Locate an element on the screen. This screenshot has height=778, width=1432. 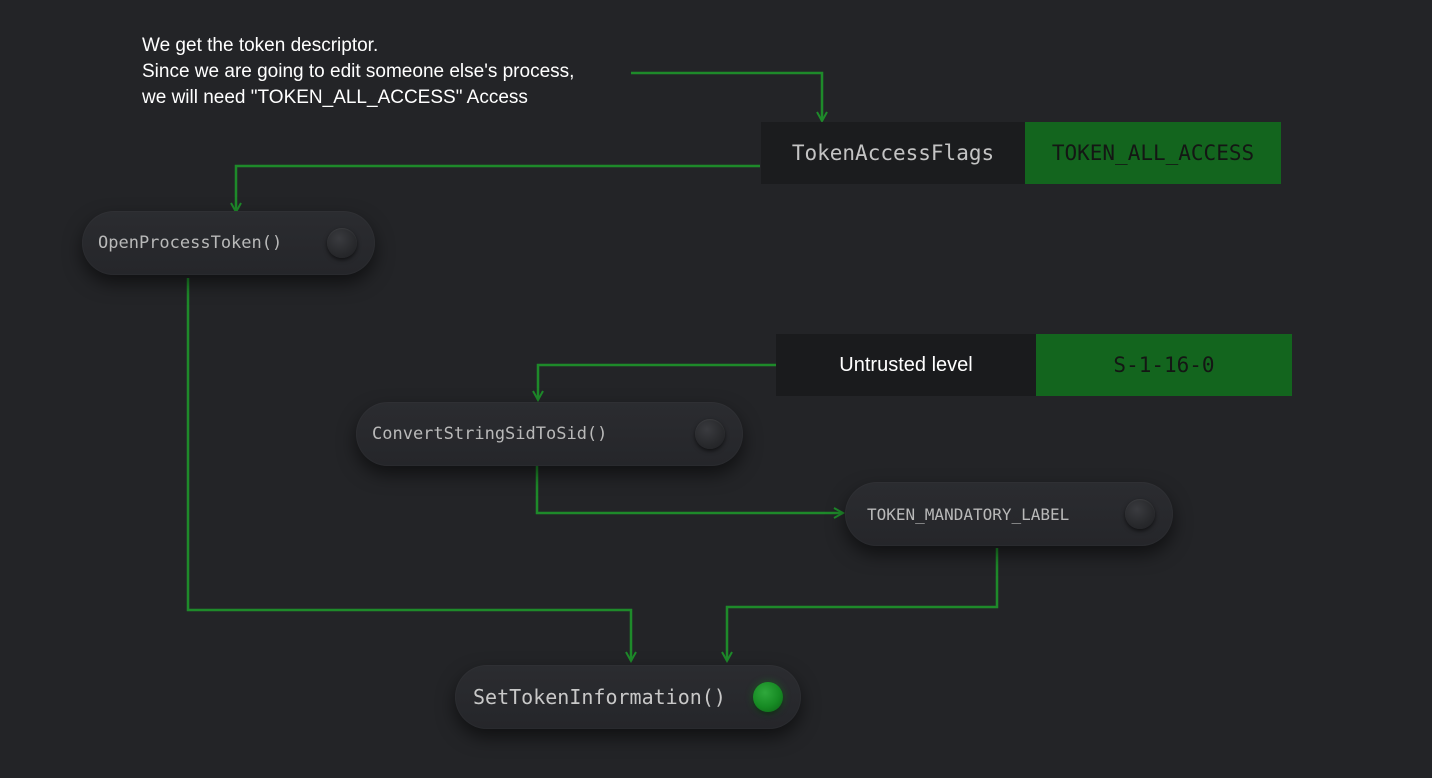
param-integrity-level: Untrusted level S-1-16-0 is located at coordinates (1034, 365).